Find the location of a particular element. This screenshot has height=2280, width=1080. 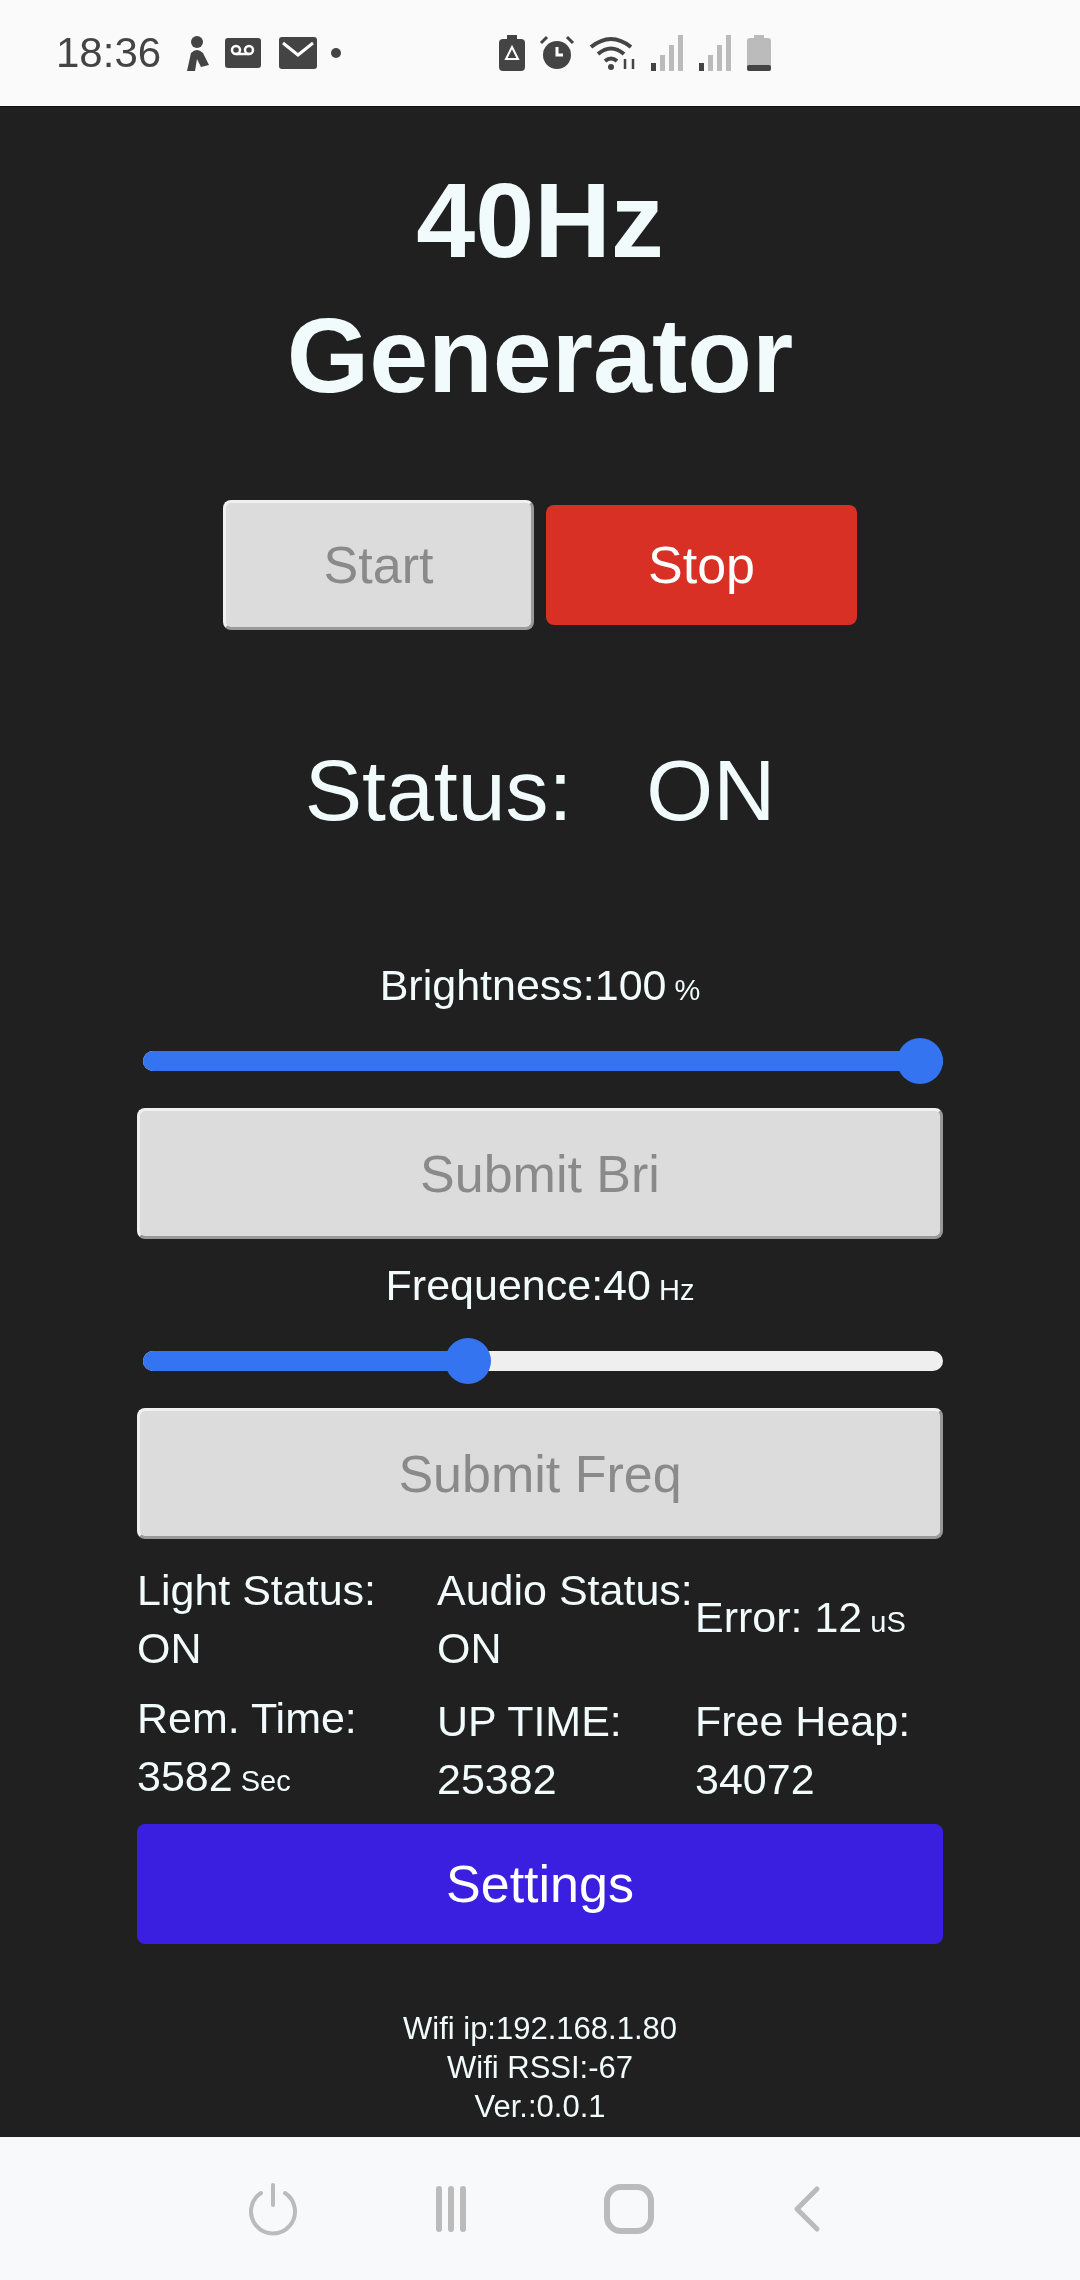

stat-text: UP TIME: 25382 is located at coordinates (530, 1750).